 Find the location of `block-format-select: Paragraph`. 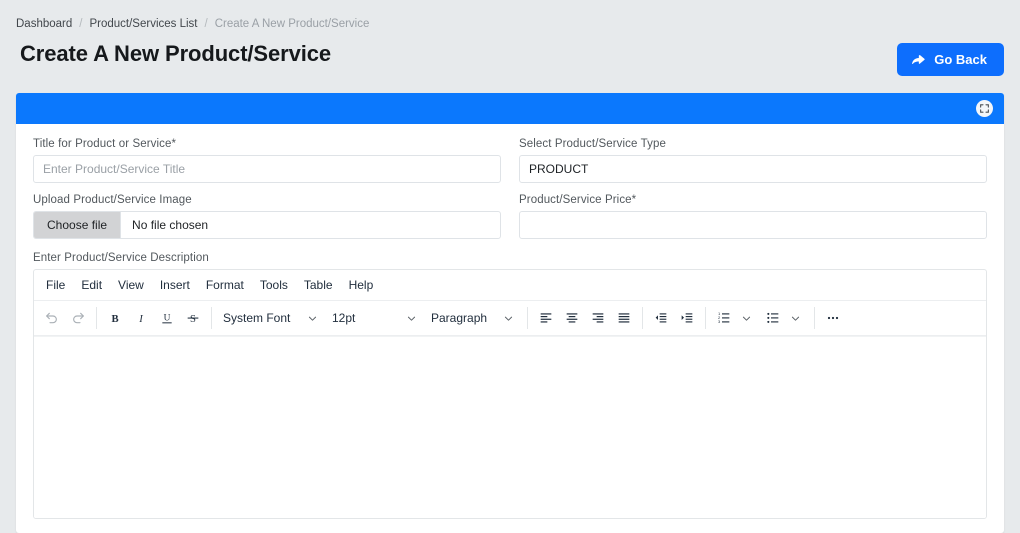

block-format-select: Paragraph is located at coordinates (473, 318).